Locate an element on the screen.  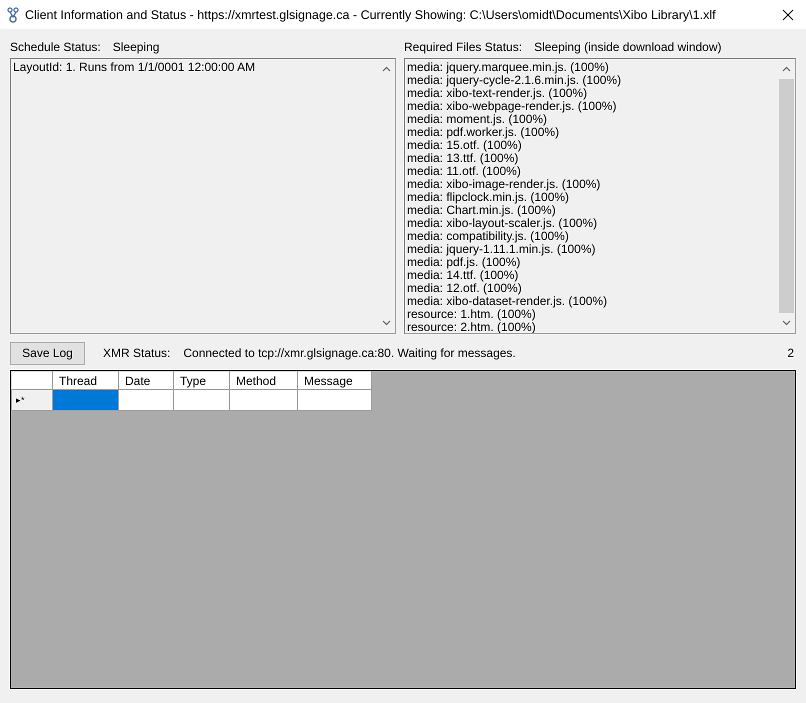
file-line: media: pdf.js. (100%) is located at coordinates (463, 262).